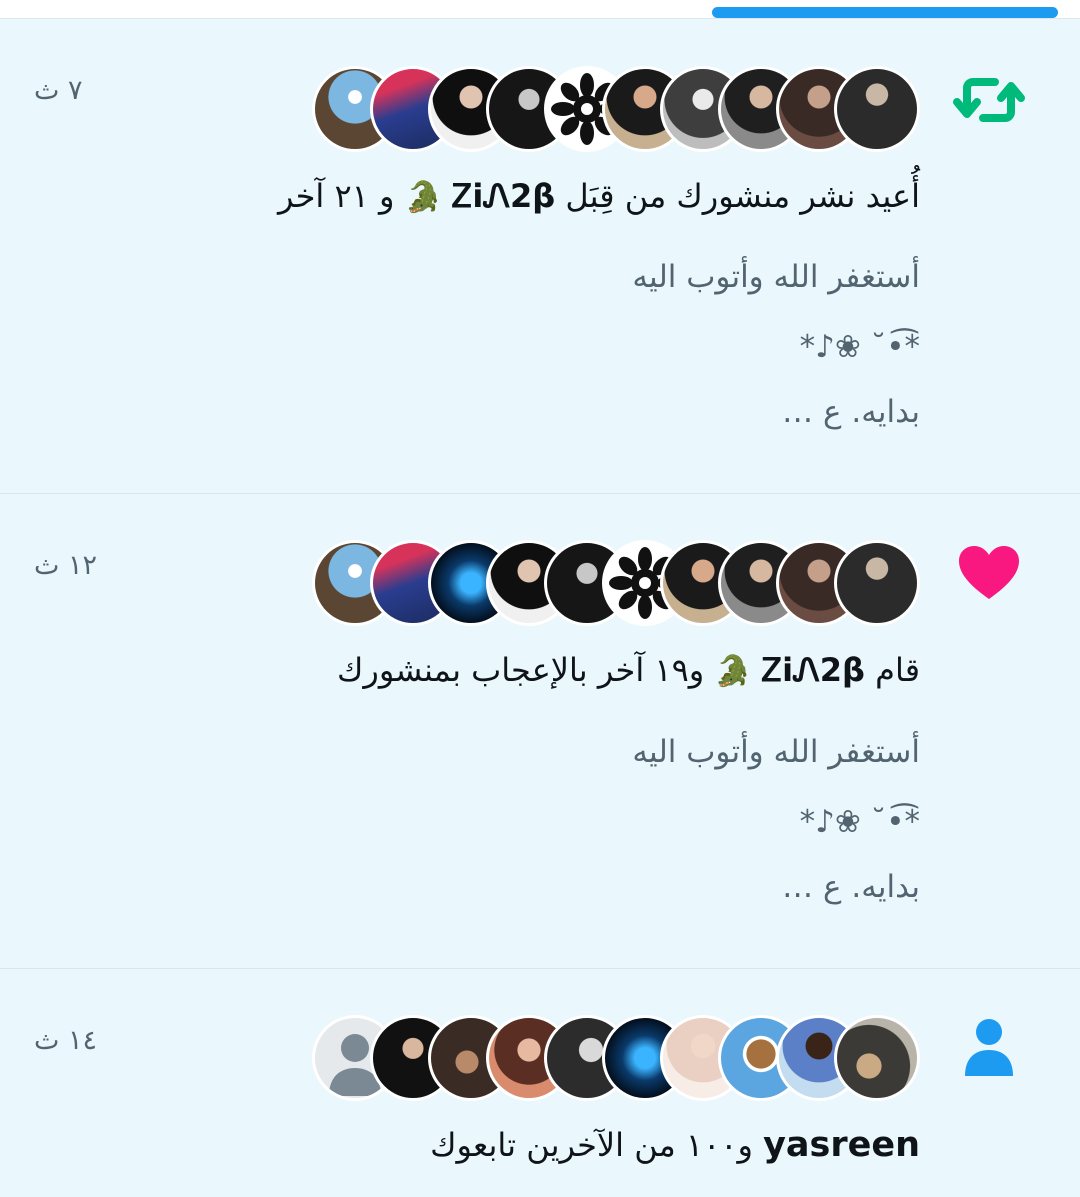 This screenshot has width=1080, height=1197. Describe the element at coordinates (989, 572) in the screenshot. I see `heart-icon` at that location.